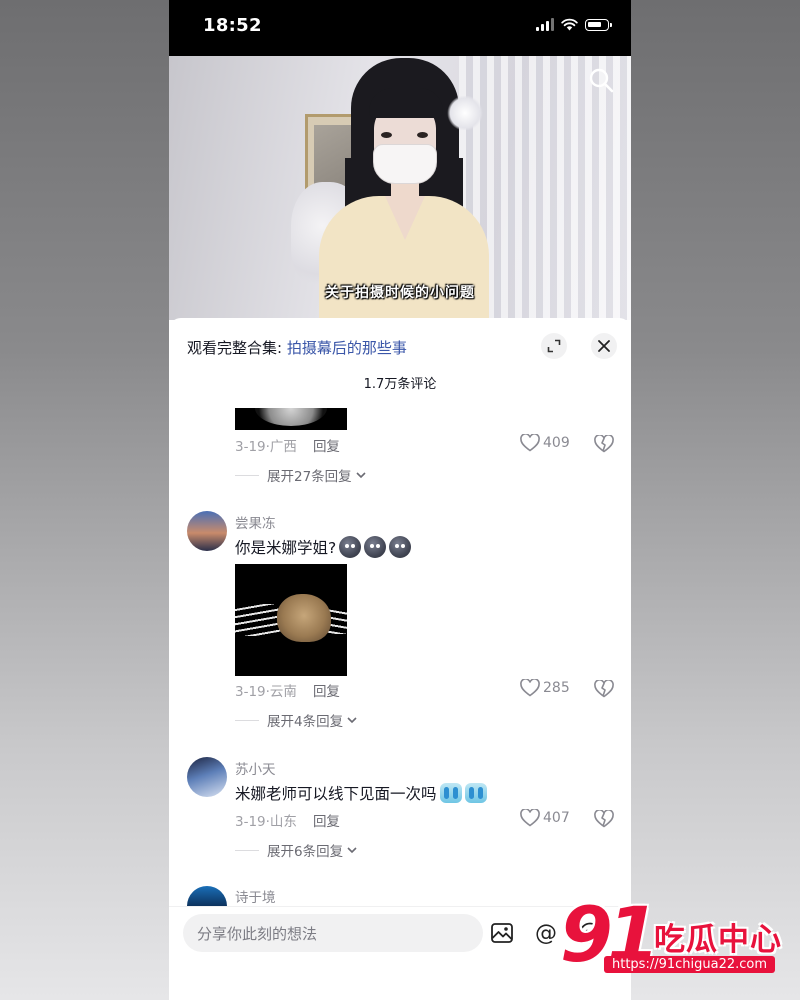  I want to click on collection-link: 拍摄幕后的那些事, so click(347, 348).